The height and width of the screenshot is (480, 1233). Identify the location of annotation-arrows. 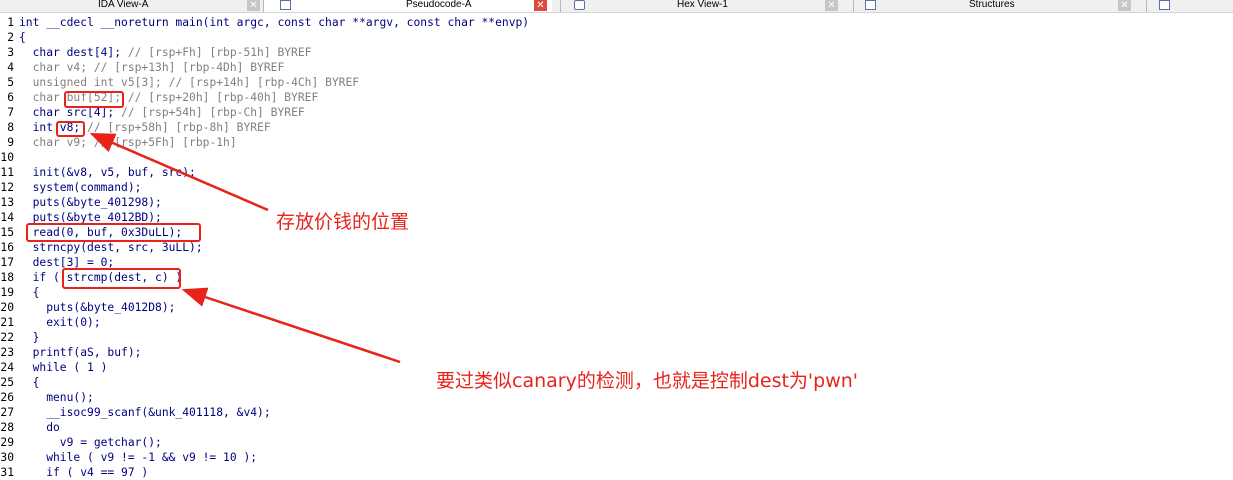
(245, 248).